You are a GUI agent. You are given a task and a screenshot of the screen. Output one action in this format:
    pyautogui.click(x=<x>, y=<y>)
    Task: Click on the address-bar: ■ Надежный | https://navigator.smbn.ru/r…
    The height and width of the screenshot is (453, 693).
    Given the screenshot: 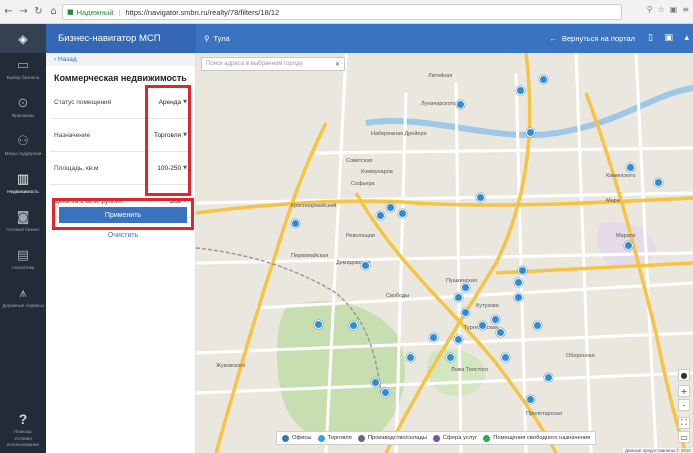 What is the action you would take?
    pyautogui.click(x=342, y=12)
    